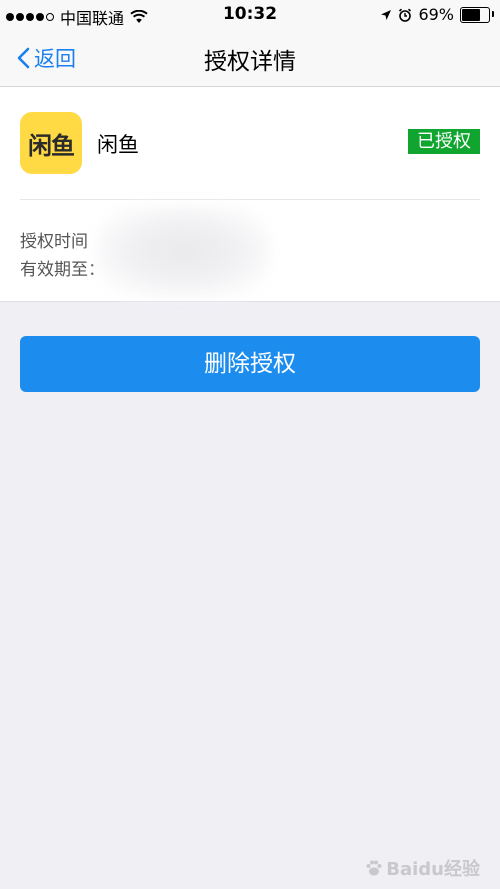 The image size is (500, 889). I want to click on expiry-label: 有效期至：, so click(62, 270).